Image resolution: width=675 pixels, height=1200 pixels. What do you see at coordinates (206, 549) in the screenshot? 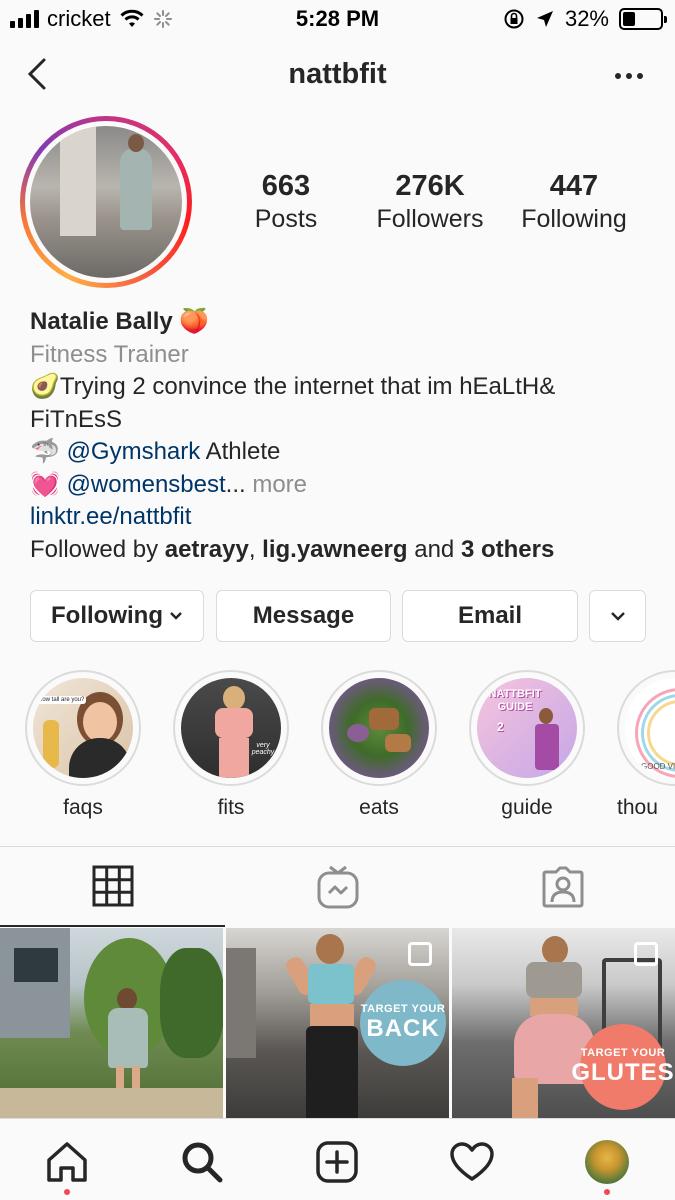
I see `followed-user-1: aetrayy` at bounding box center [206, 549].